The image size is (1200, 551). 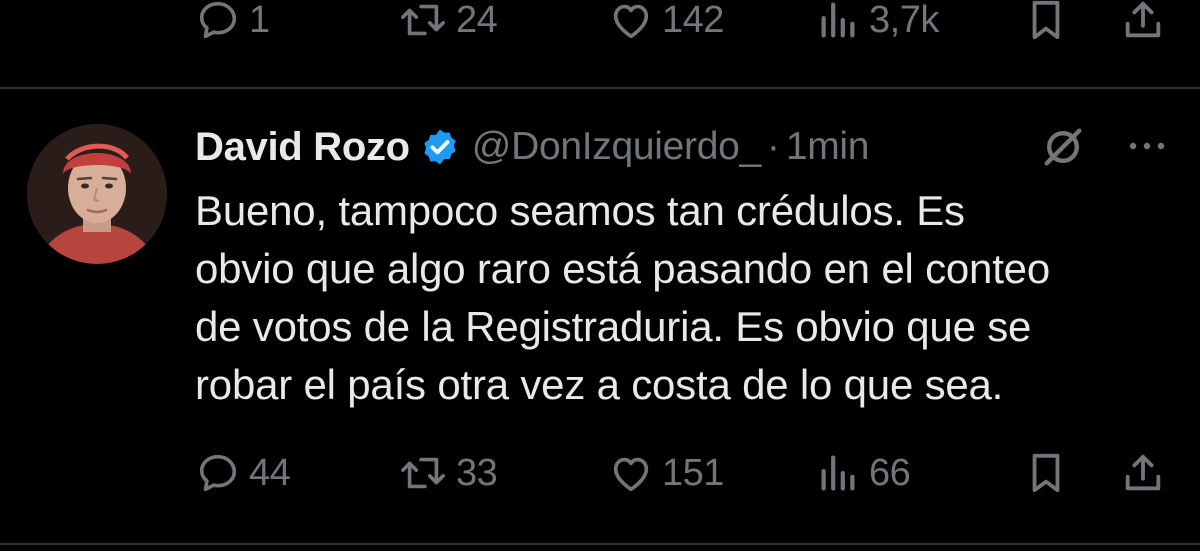 I want to click on author-display-name: David Rozo, so click(x=302, y=147).